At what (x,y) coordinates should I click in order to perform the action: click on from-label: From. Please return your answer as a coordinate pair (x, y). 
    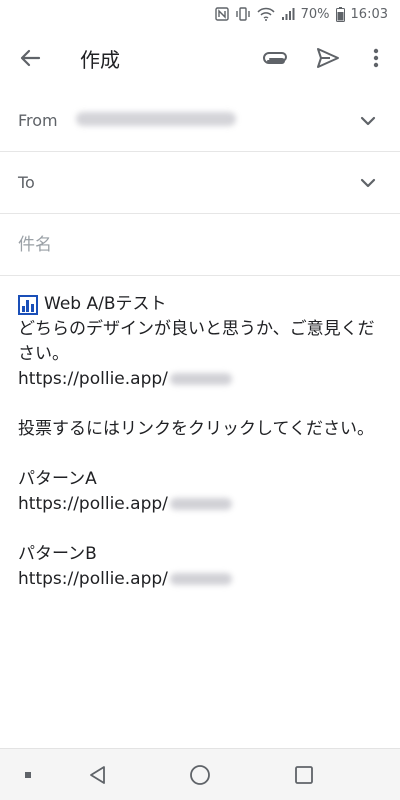
    Looking at the image, I should click on (38, 120).